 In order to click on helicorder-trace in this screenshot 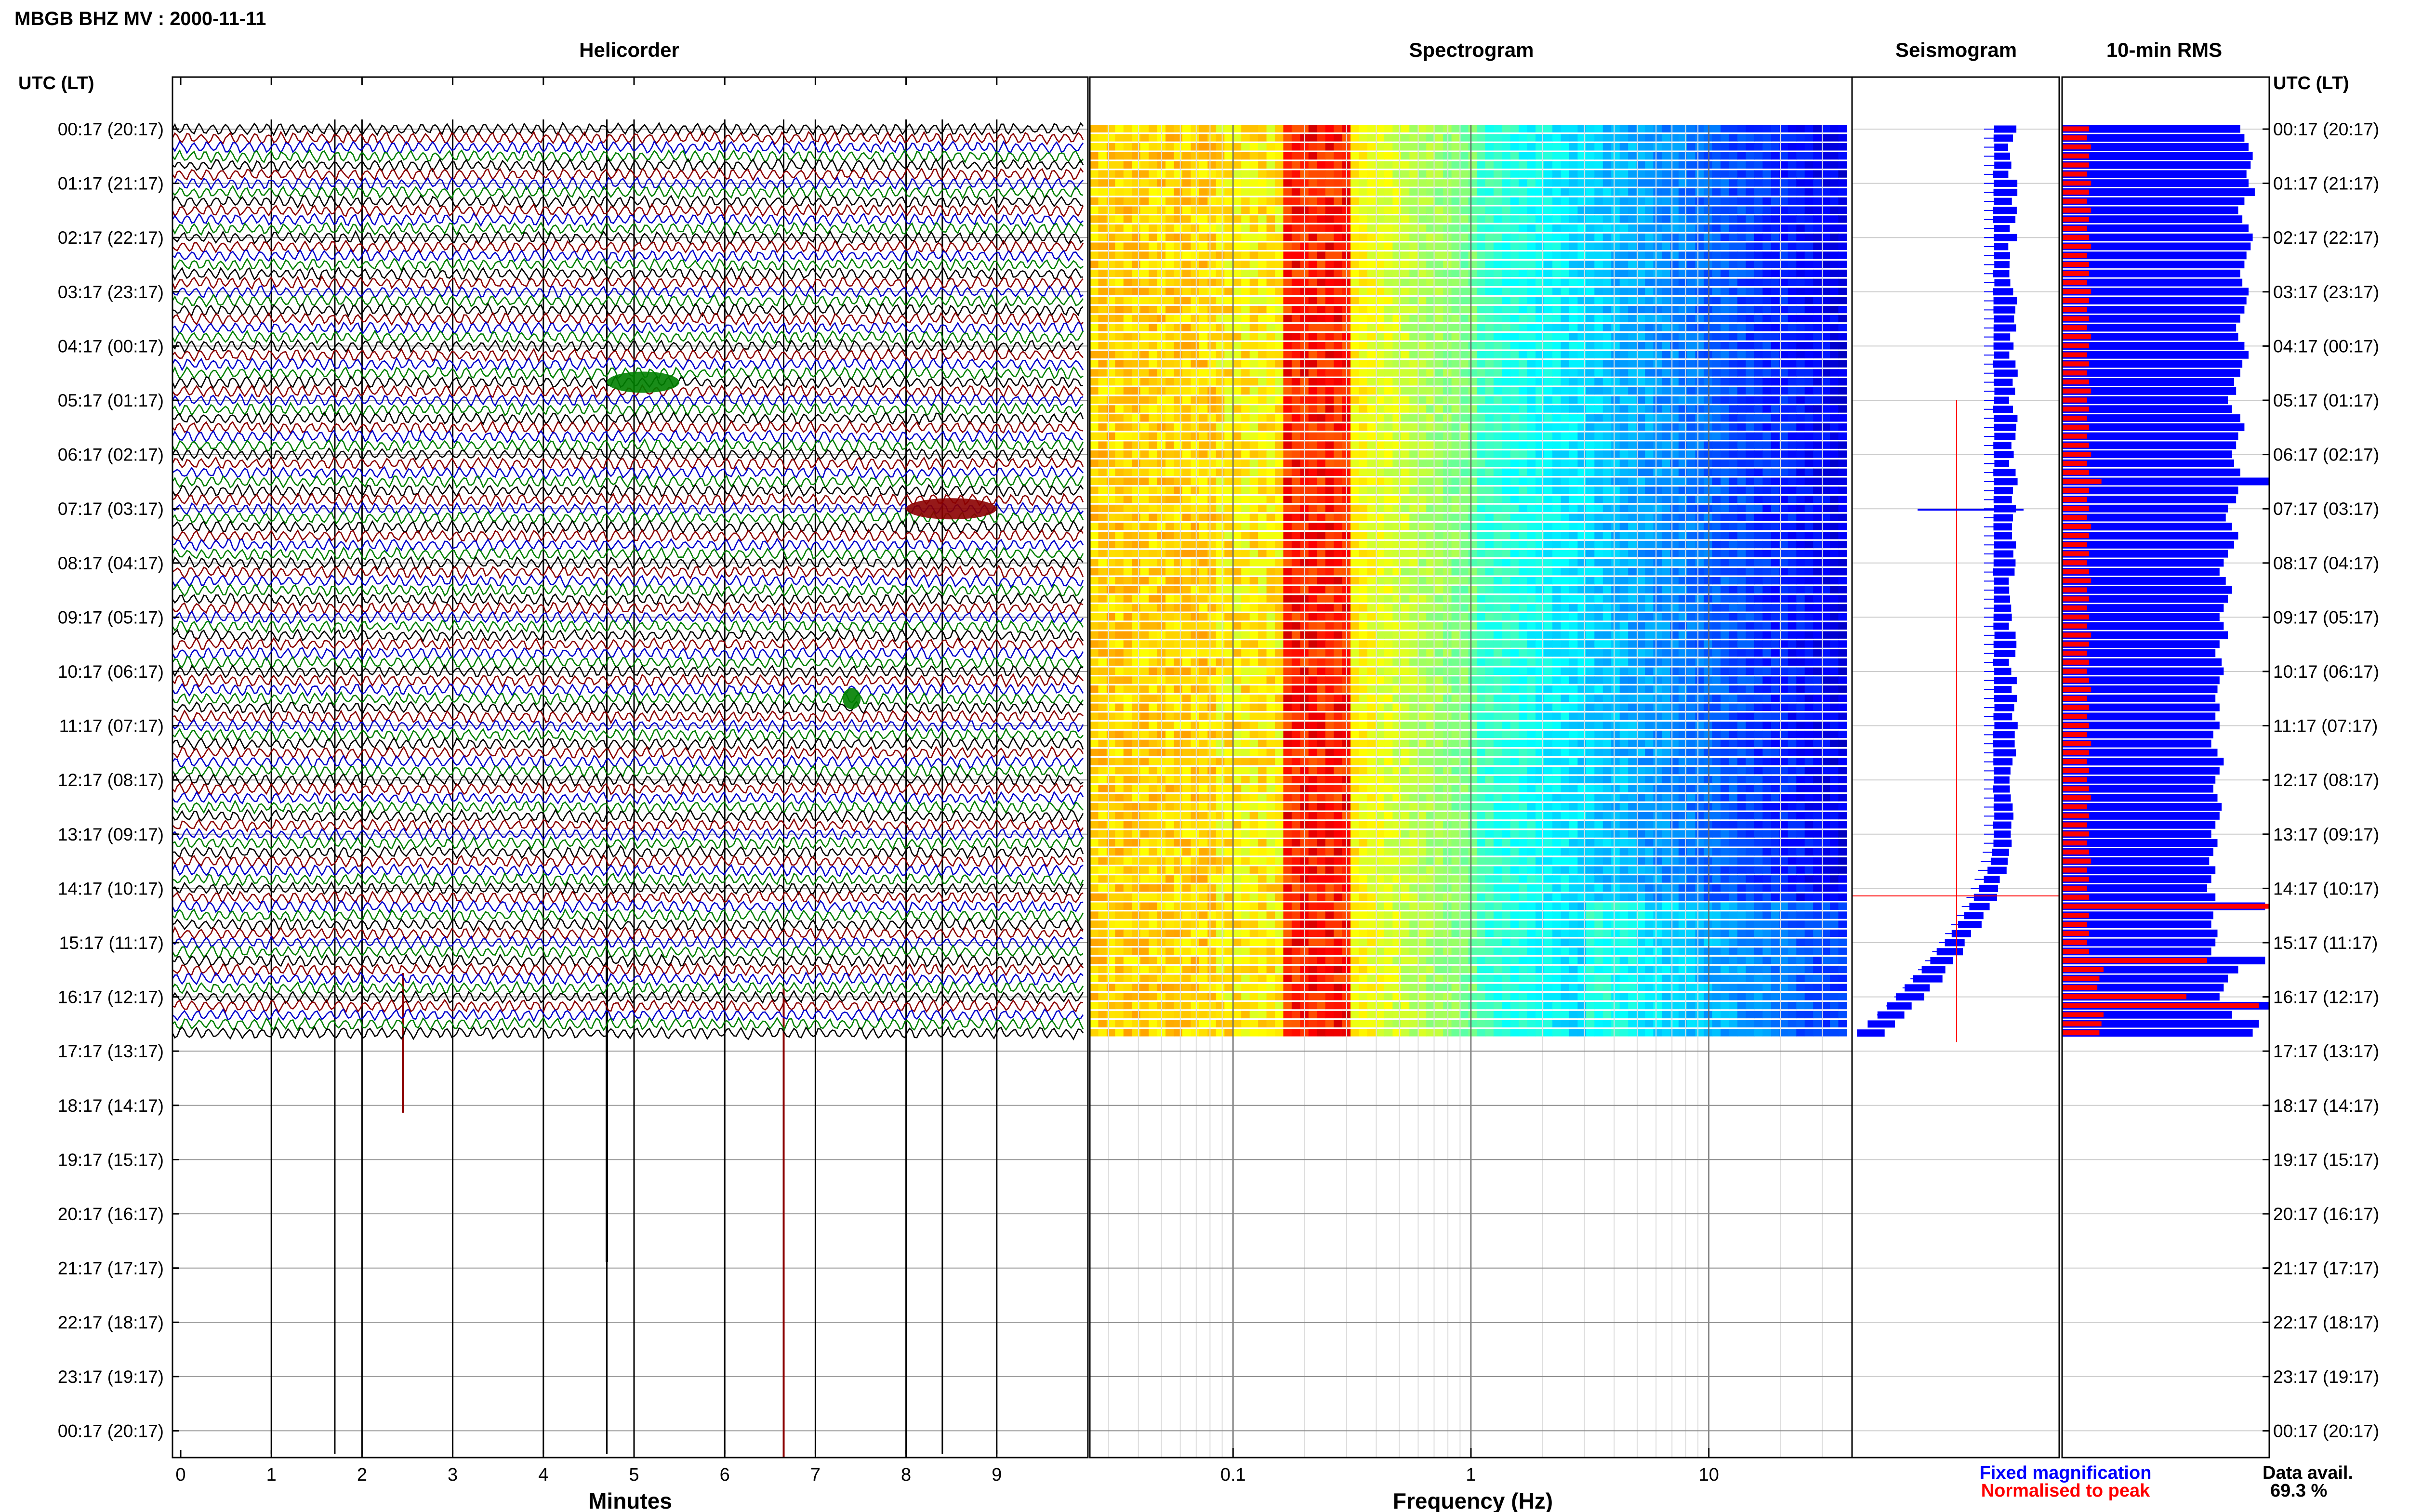, I will do `click(628, 309)`.